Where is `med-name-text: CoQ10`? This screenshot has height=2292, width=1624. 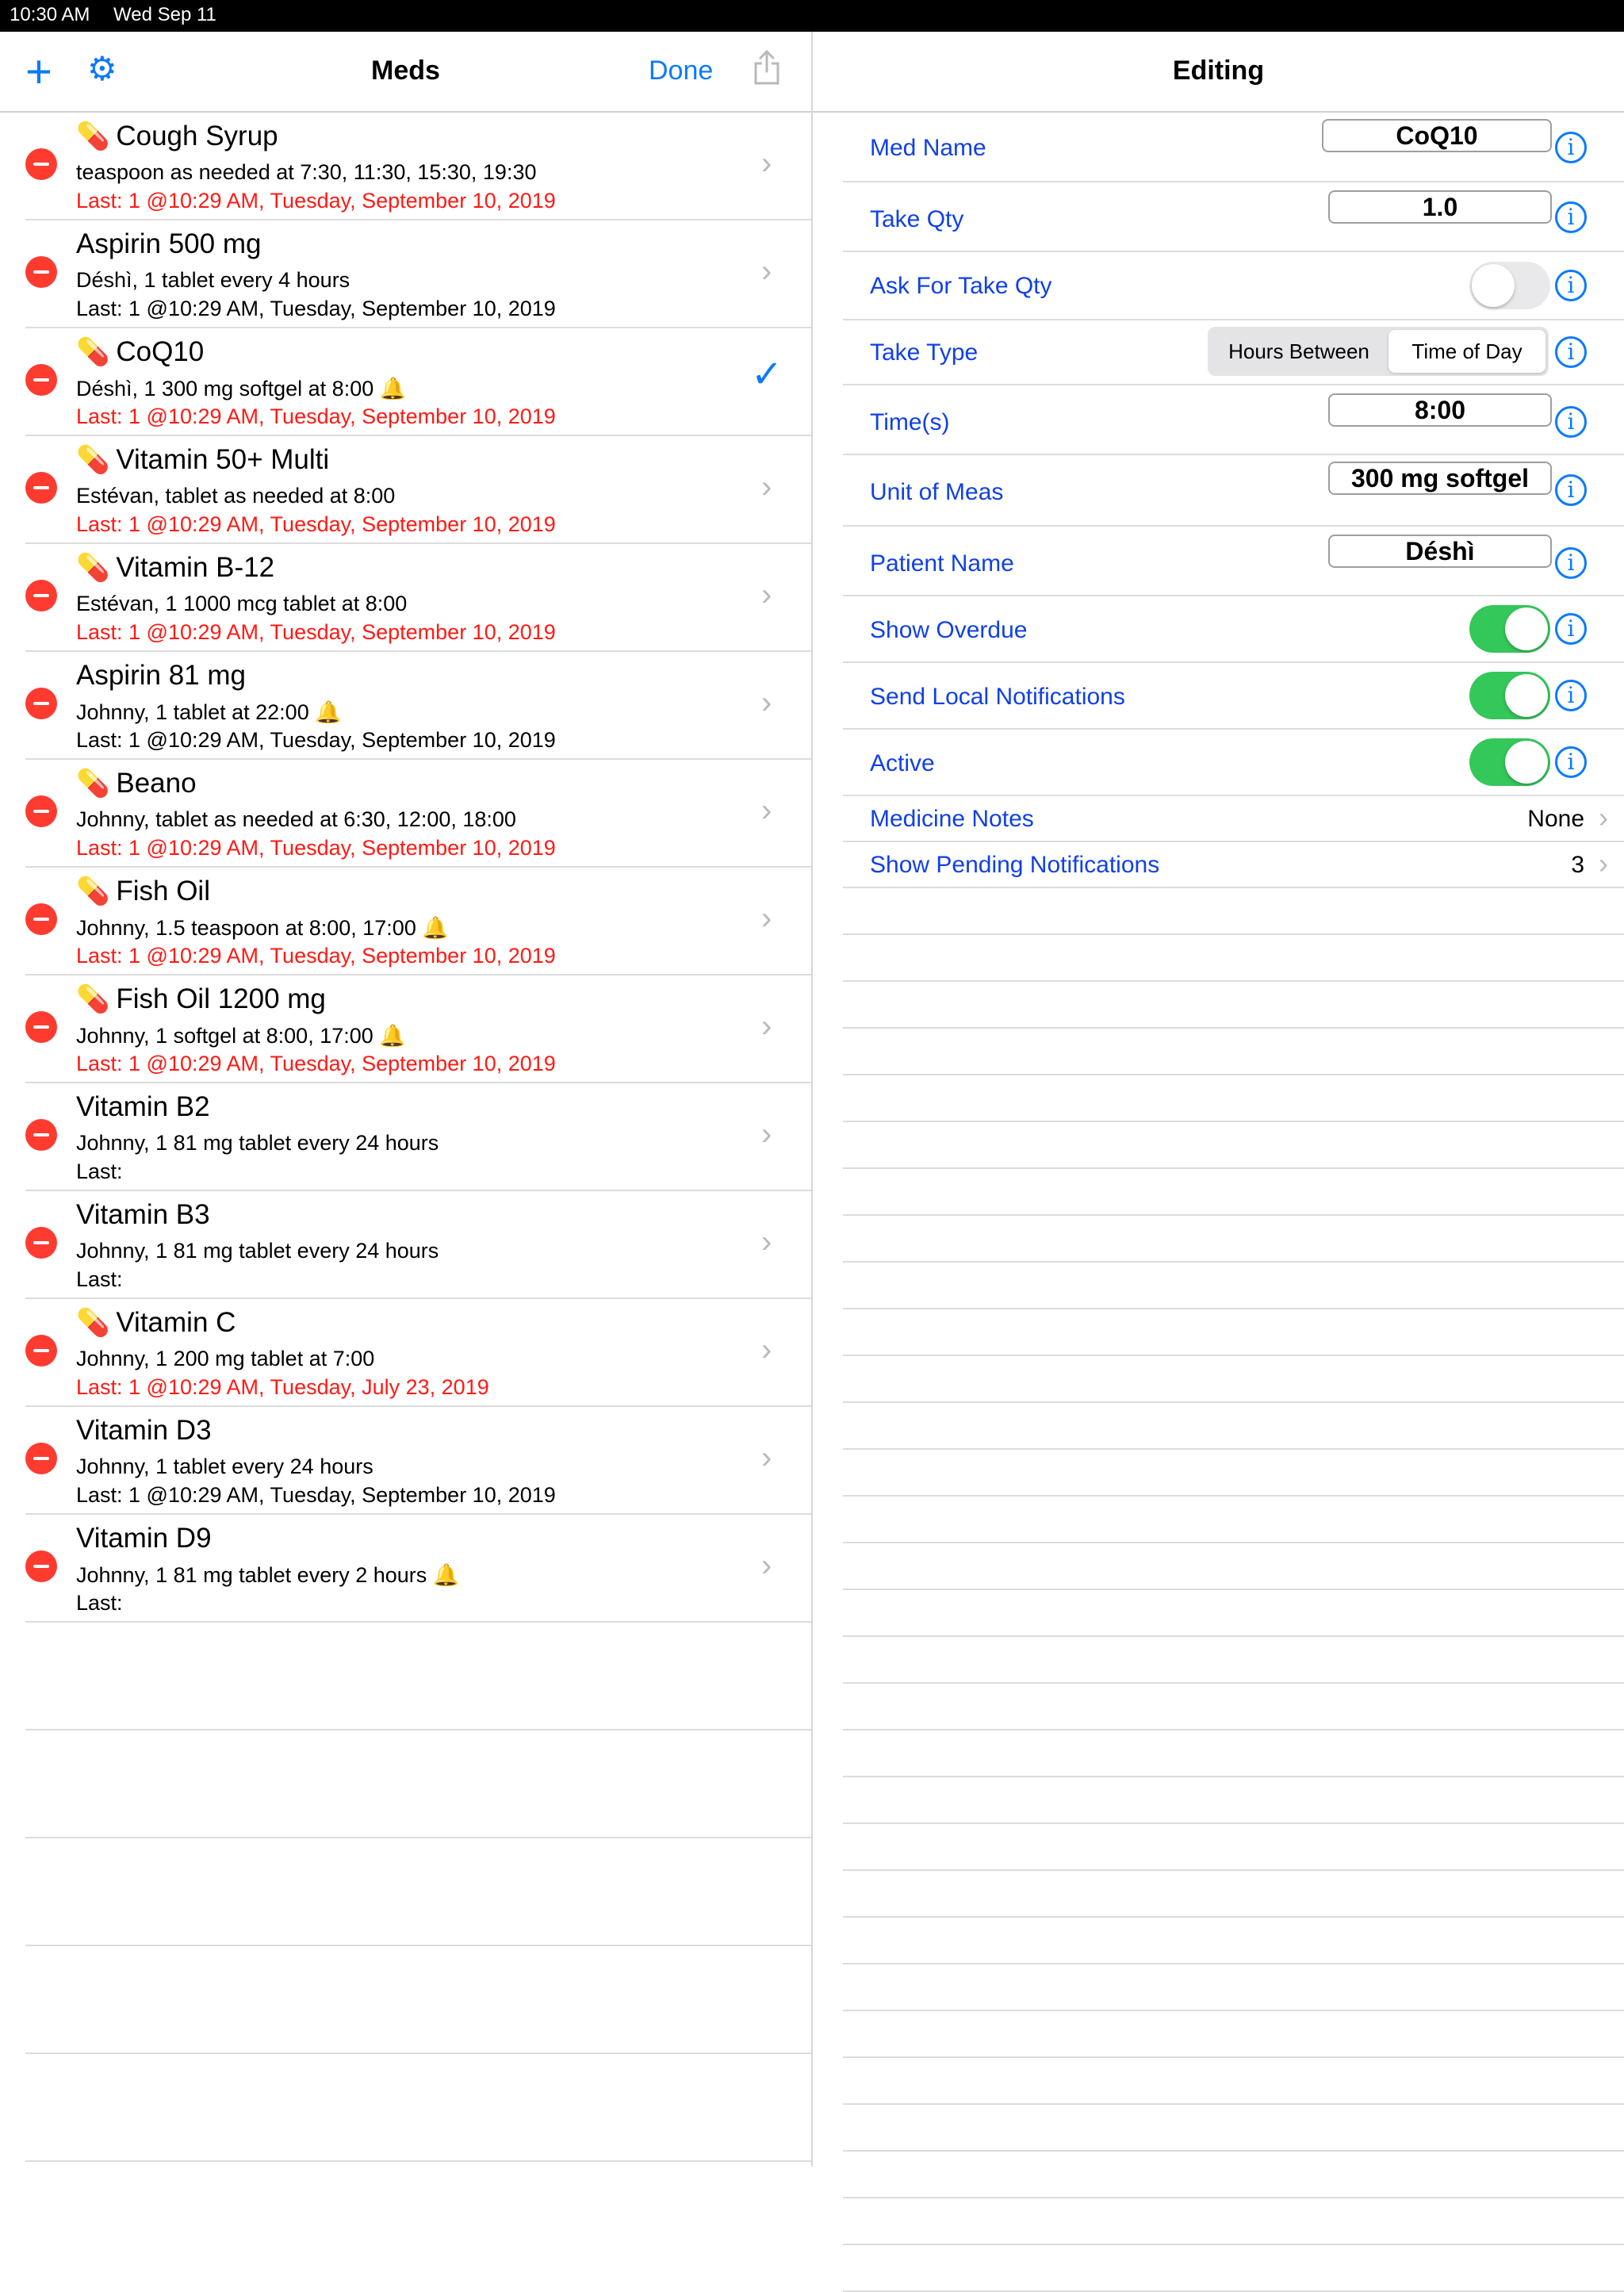 med-name-text: CoQ10 is located at coordinates (160, 352).